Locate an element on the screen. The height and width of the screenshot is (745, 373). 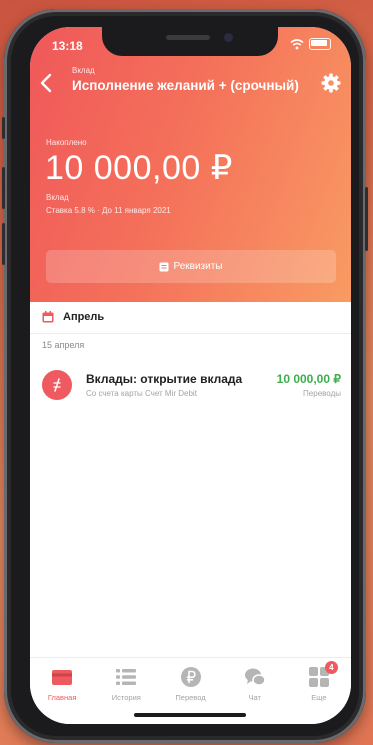
tab-history-label: История is located at coordinates (126, 697).